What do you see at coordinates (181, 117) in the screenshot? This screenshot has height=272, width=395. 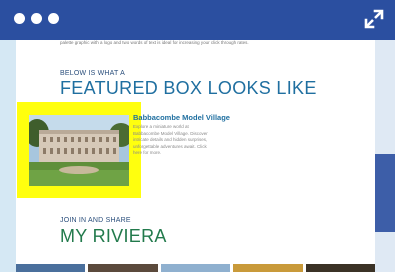 I see `featured-card-title: Babbacombe Model Village` at bounding box center [181, 117].